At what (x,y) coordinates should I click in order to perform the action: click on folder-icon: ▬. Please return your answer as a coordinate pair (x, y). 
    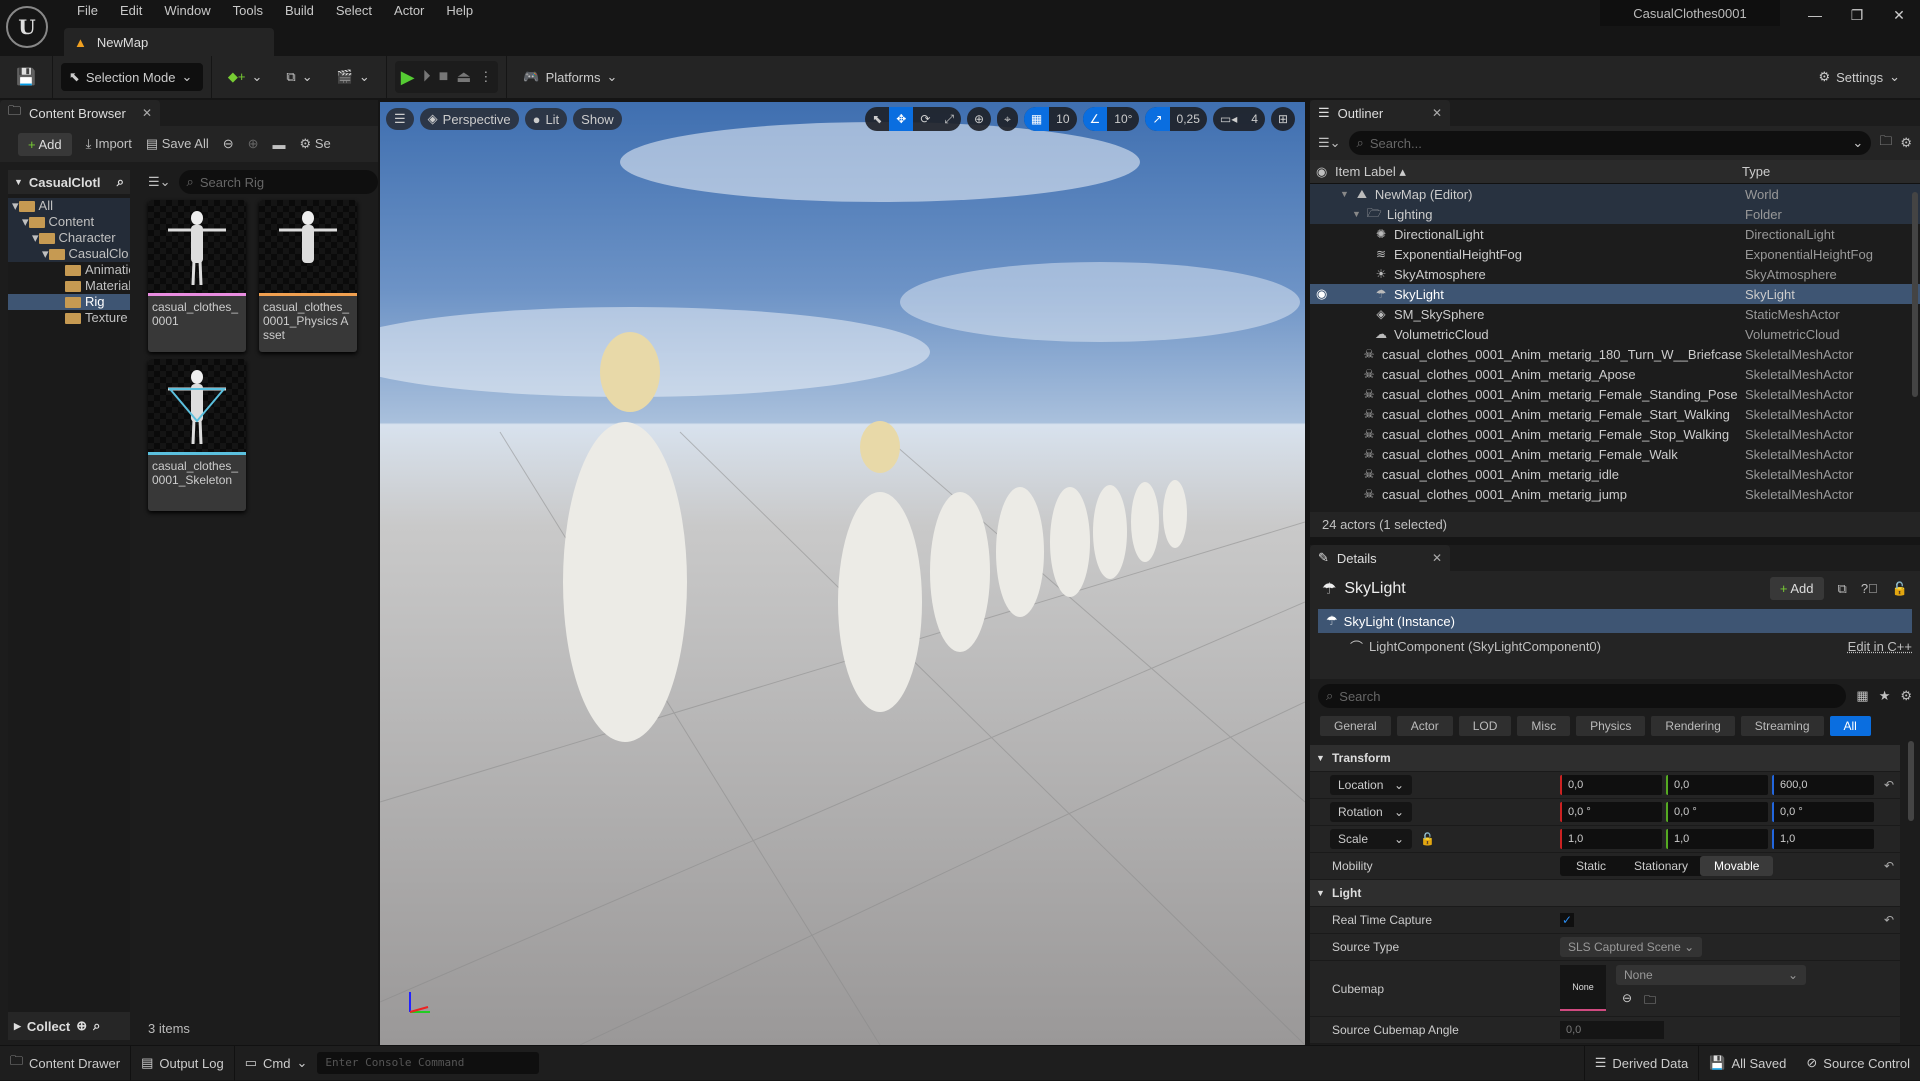
    Looking at the image, I should click on (279, 144).